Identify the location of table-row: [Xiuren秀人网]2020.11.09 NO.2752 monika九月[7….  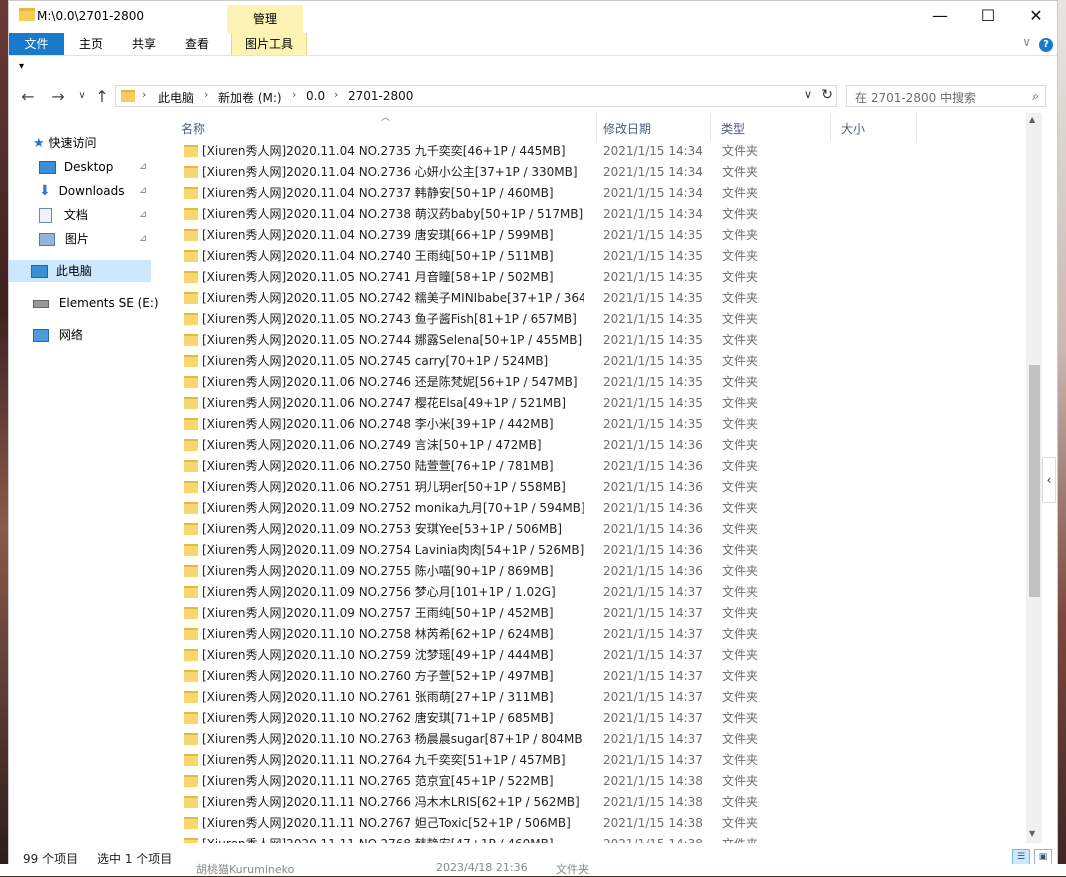
(595, 508).